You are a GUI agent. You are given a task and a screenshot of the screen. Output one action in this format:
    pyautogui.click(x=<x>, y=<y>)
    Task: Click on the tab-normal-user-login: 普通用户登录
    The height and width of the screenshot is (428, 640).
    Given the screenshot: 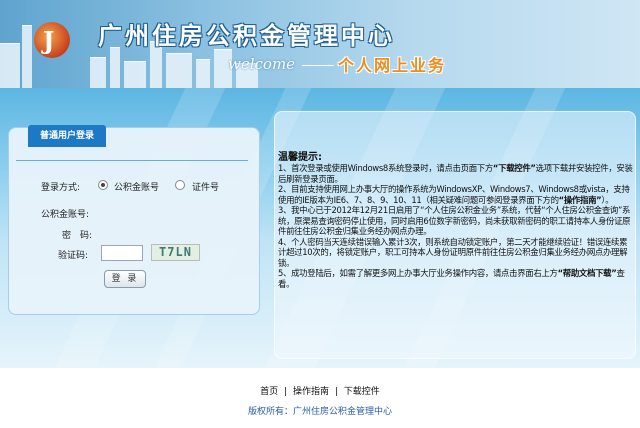 What is the action you would take?
    pyautogui.click(x=67, y=136)
    